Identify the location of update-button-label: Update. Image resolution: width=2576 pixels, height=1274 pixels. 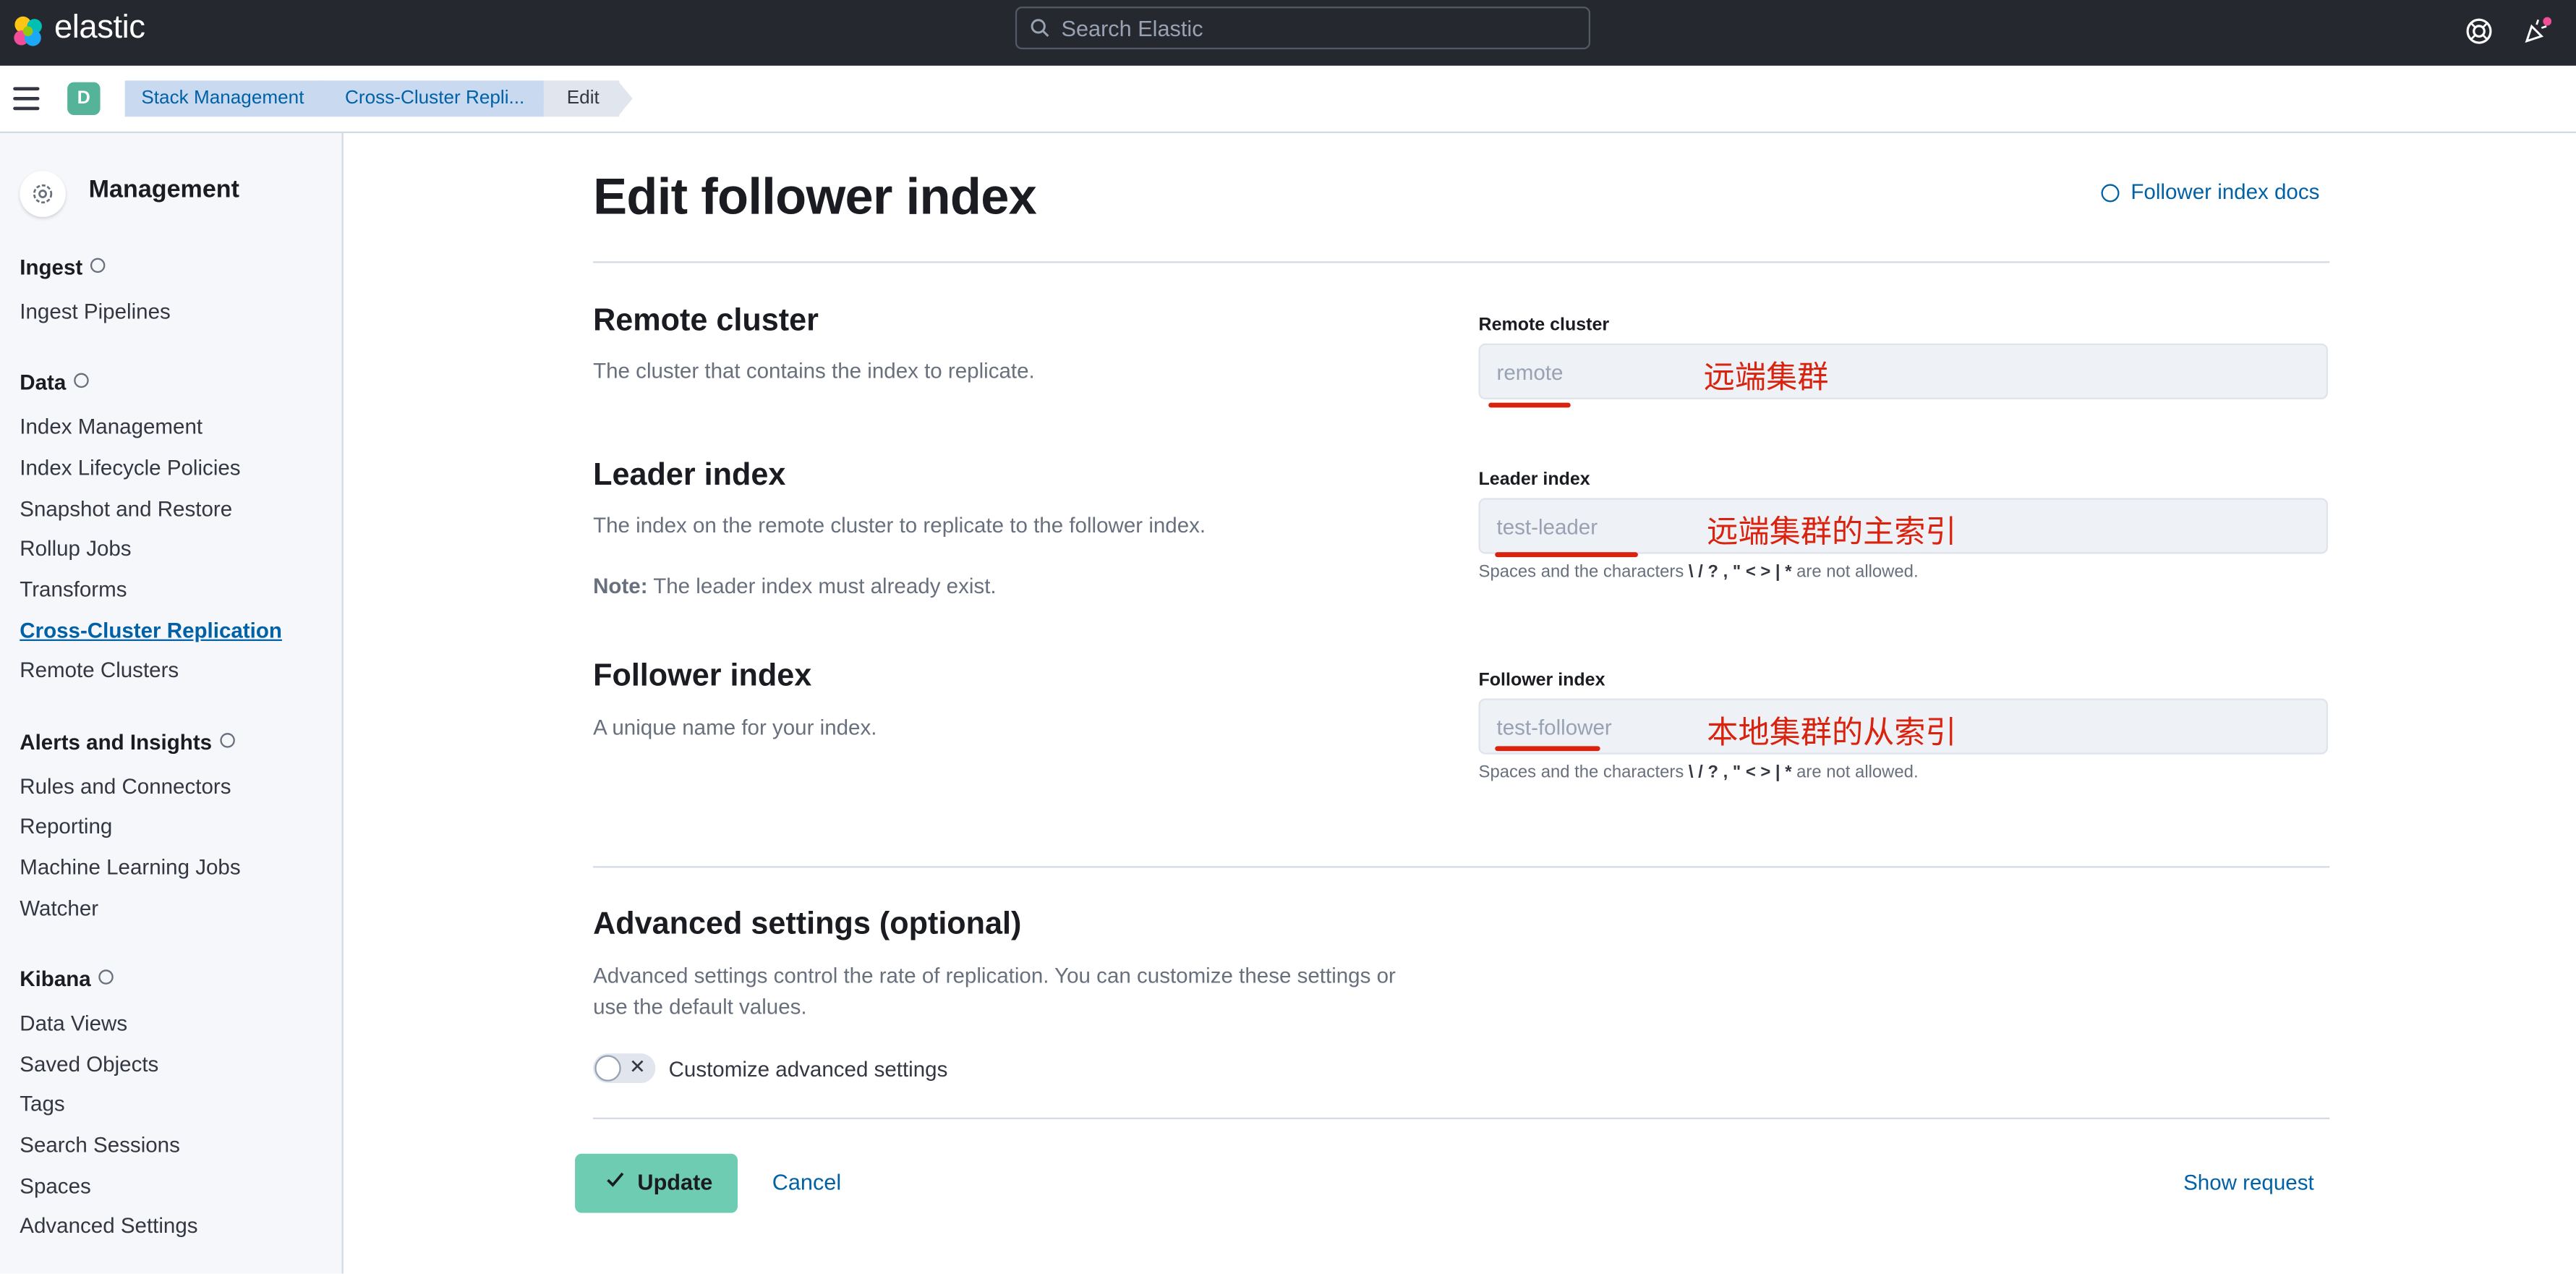
(675, 1182).